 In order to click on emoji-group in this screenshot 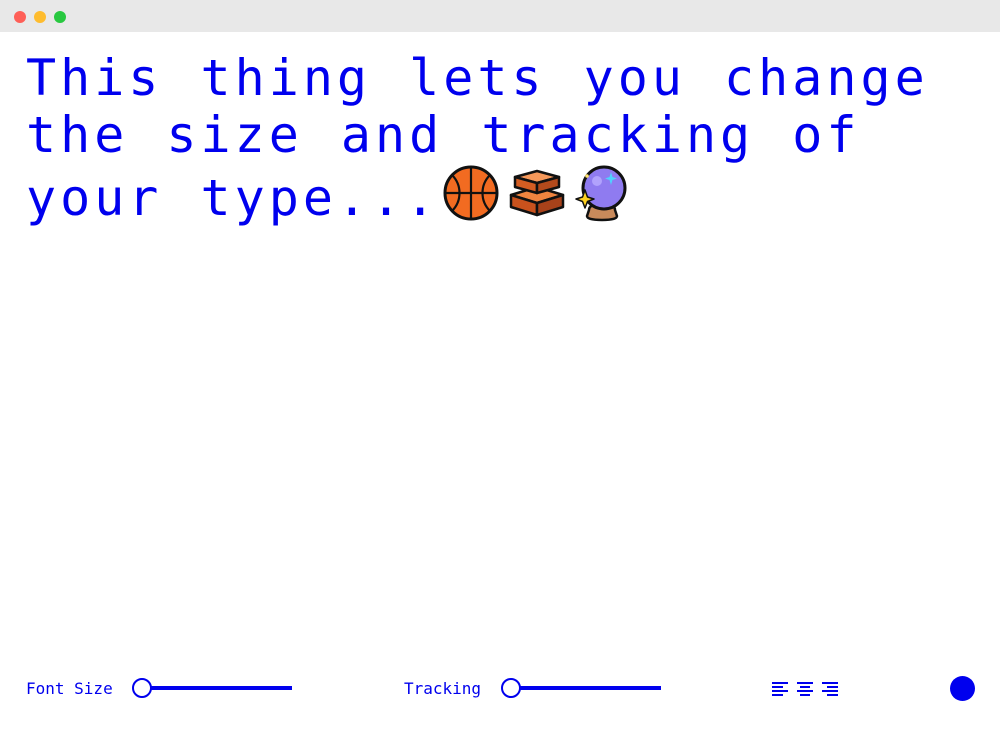, I will do `click(536, 193)`.